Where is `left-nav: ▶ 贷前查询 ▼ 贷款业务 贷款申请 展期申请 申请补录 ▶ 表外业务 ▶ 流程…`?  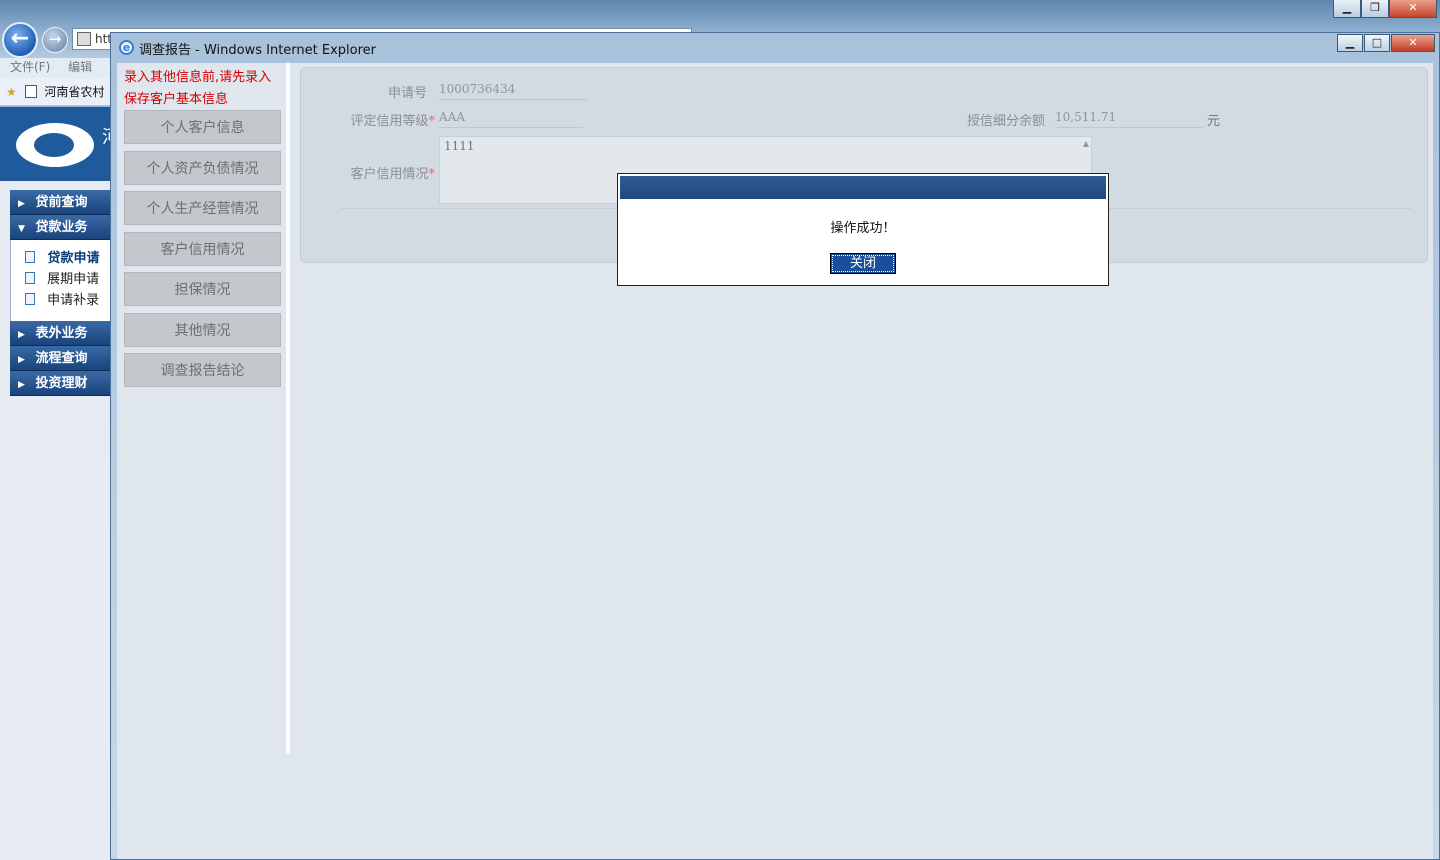 left-nav: ▶ 贷前查询 ▼ 贷款业务 贷款申请 展期申请 申请补录 ▶ 表外业务 ▶ 流程… is located at coordinates (60, 293).